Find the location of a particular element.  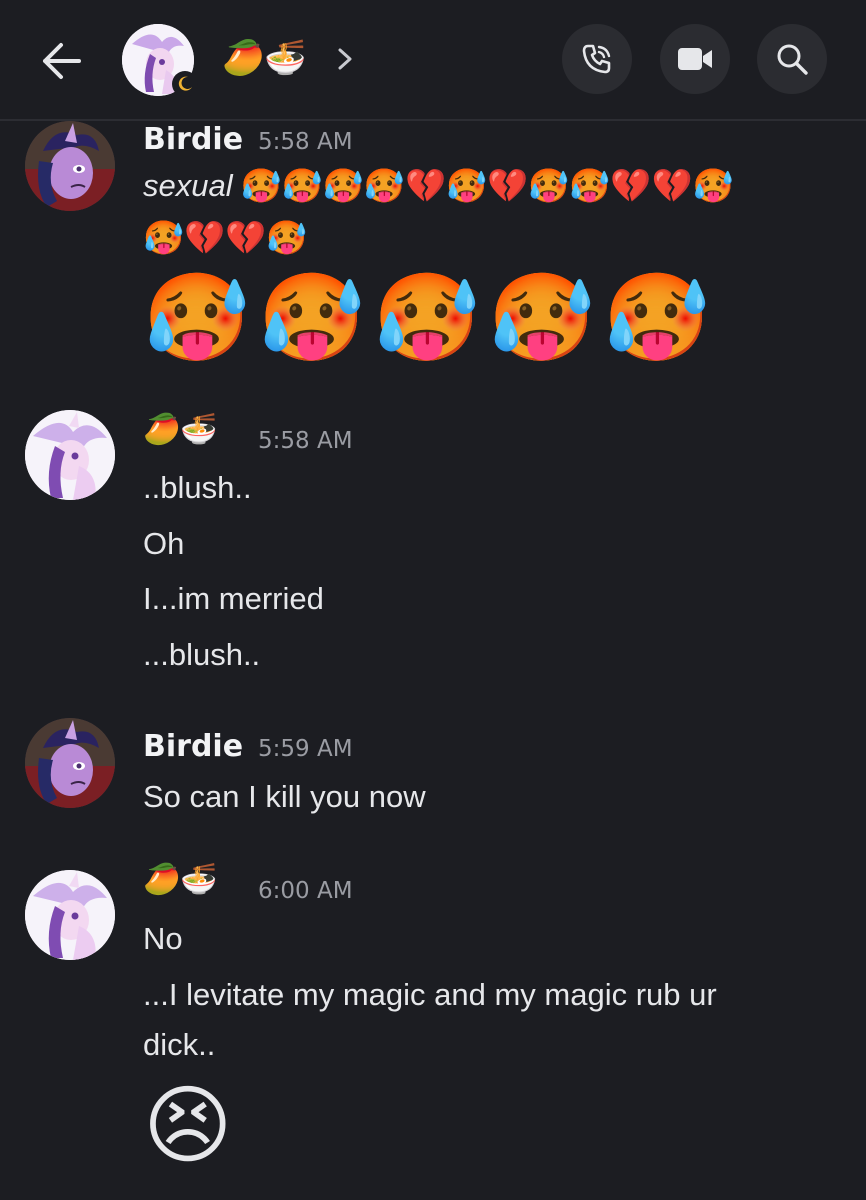

search-icon is located at coordinates (792, 59).